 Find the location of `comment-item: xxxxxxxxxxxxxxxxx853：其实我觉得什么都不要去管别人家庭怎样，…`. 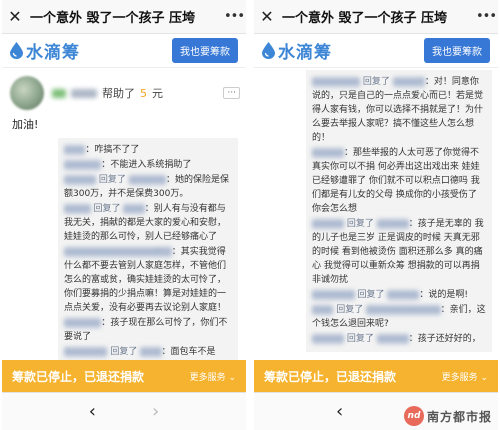

comment-item: xxxxxxxxxxxxxxxxx853：其实我觉得什么都不要去管别人家庭怎样，… is located at coordinates (148, 280).